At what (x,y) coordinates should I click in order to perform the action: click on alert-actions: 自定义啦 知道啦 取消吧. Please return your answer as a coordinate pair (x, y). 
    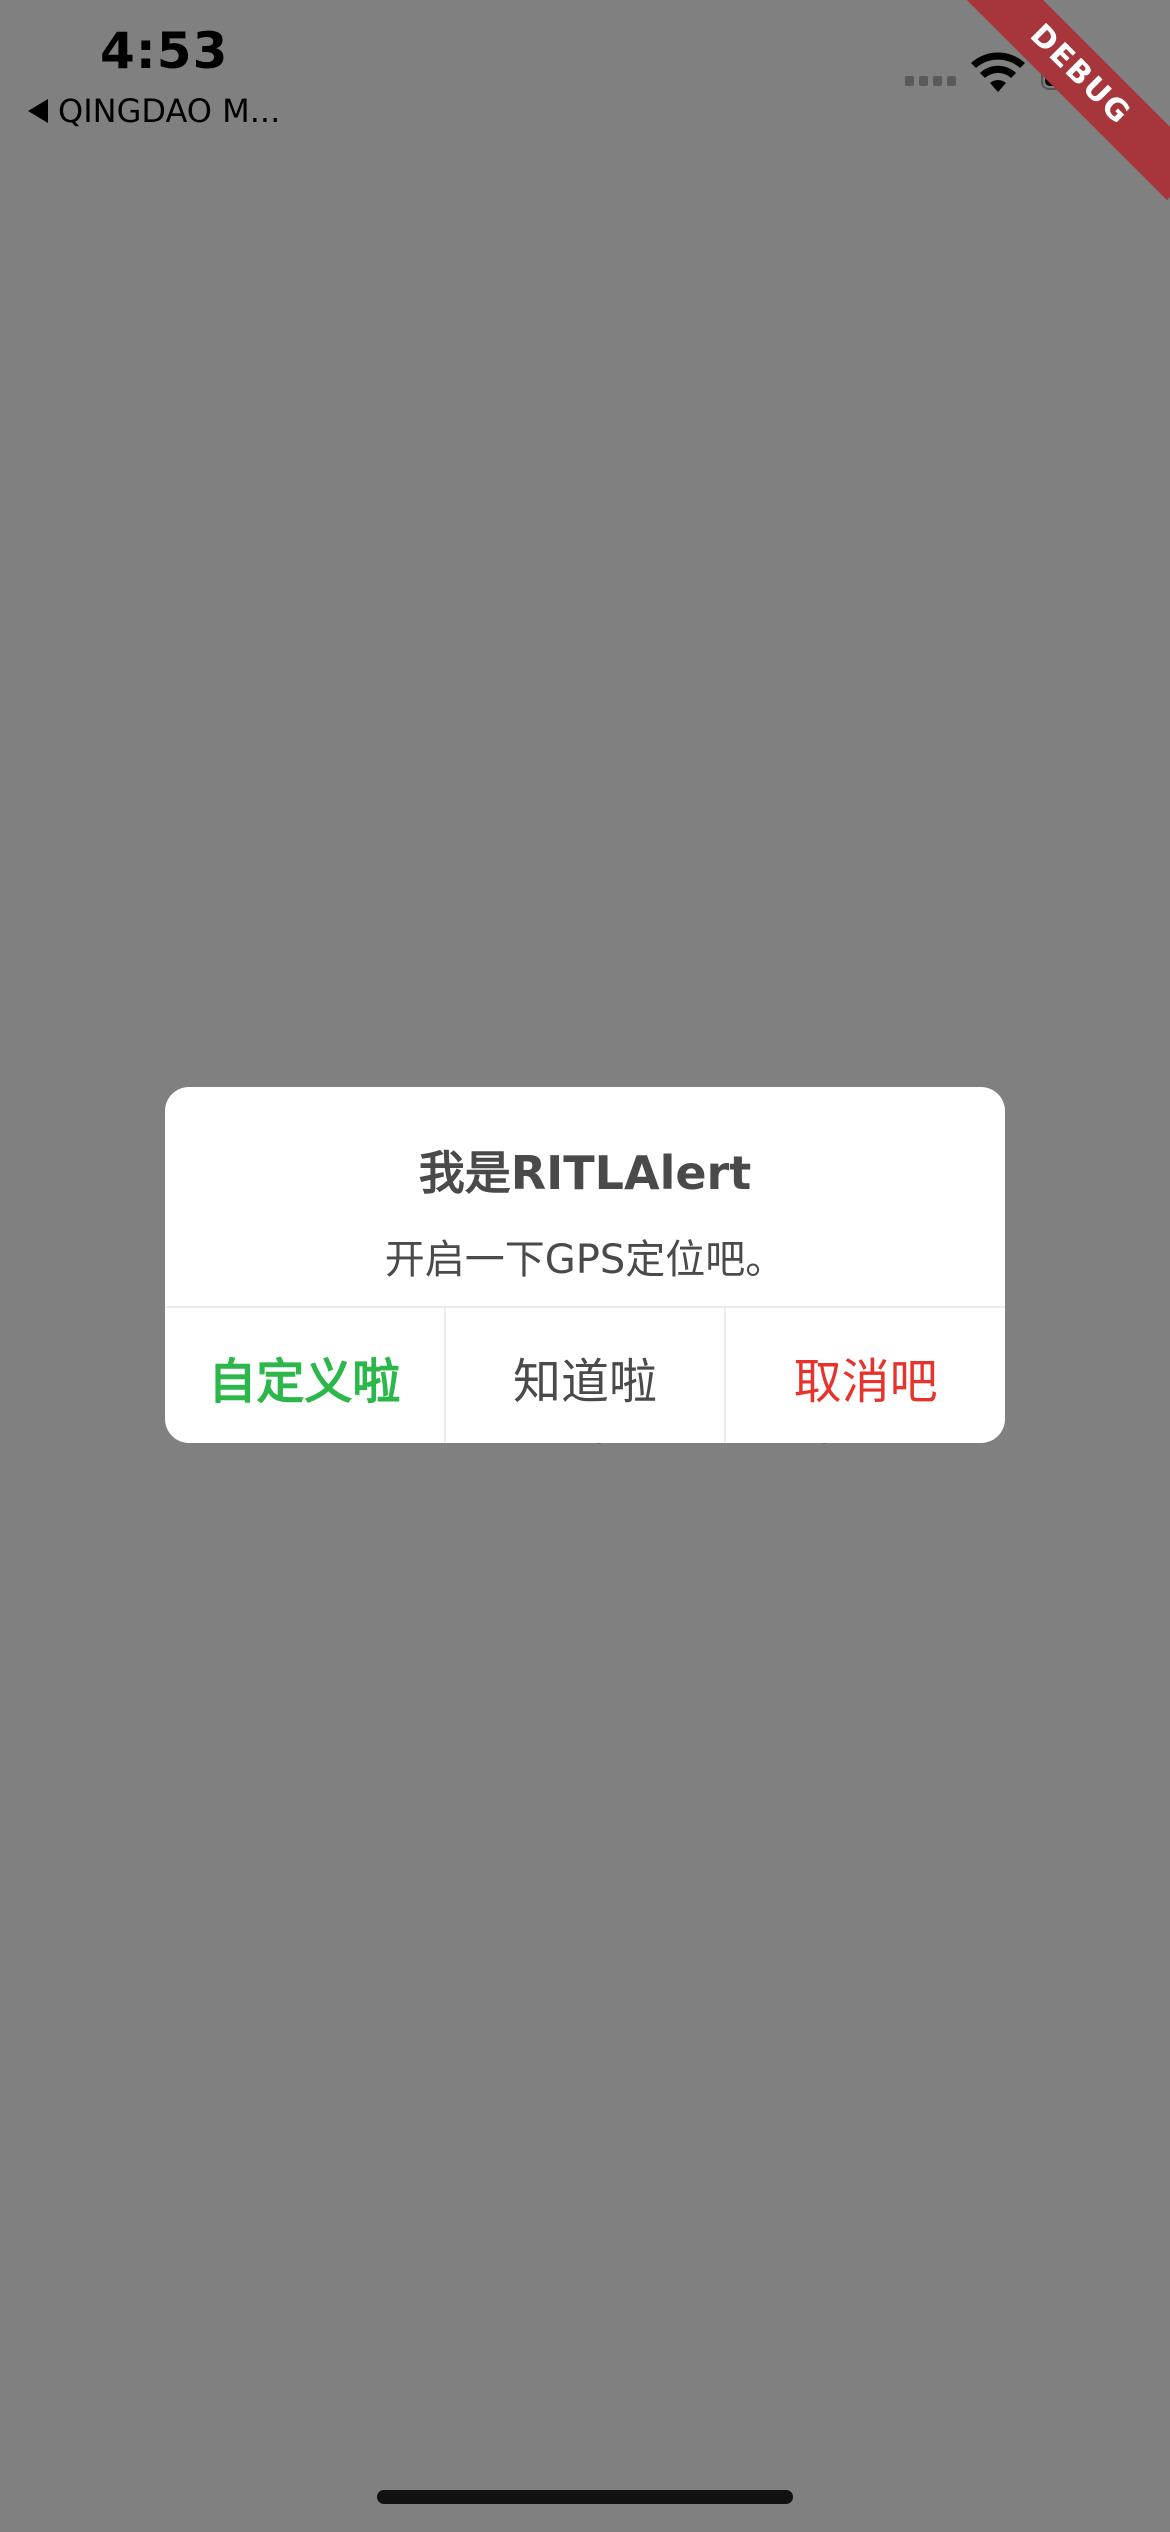
    Looking at the image, I should click on (585, 1374).